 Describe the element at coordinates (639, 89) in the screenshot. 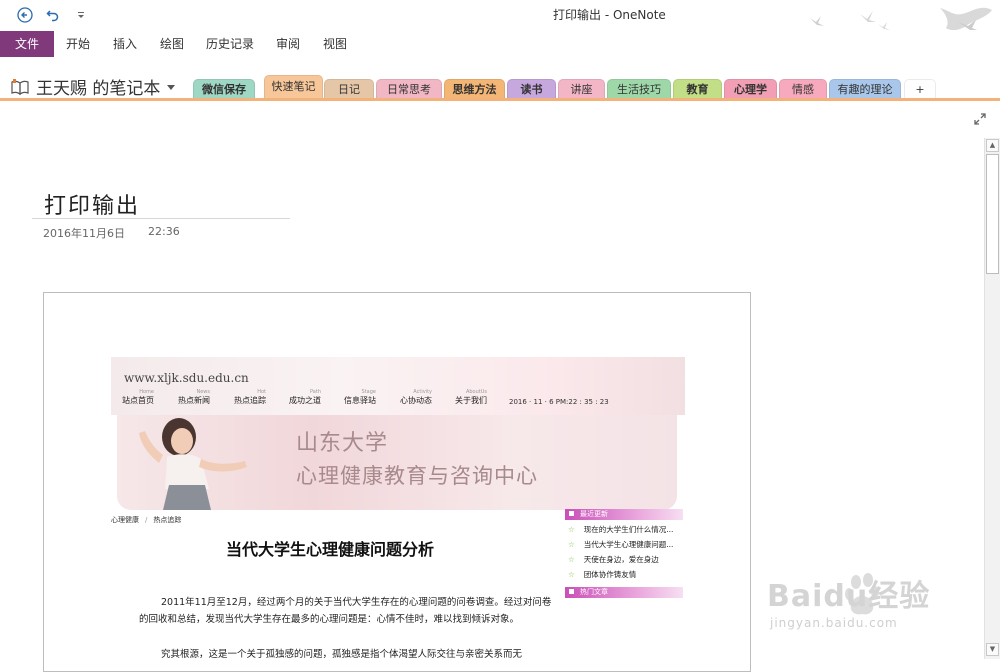

I see `section-tab: 生活技巧` at that location.